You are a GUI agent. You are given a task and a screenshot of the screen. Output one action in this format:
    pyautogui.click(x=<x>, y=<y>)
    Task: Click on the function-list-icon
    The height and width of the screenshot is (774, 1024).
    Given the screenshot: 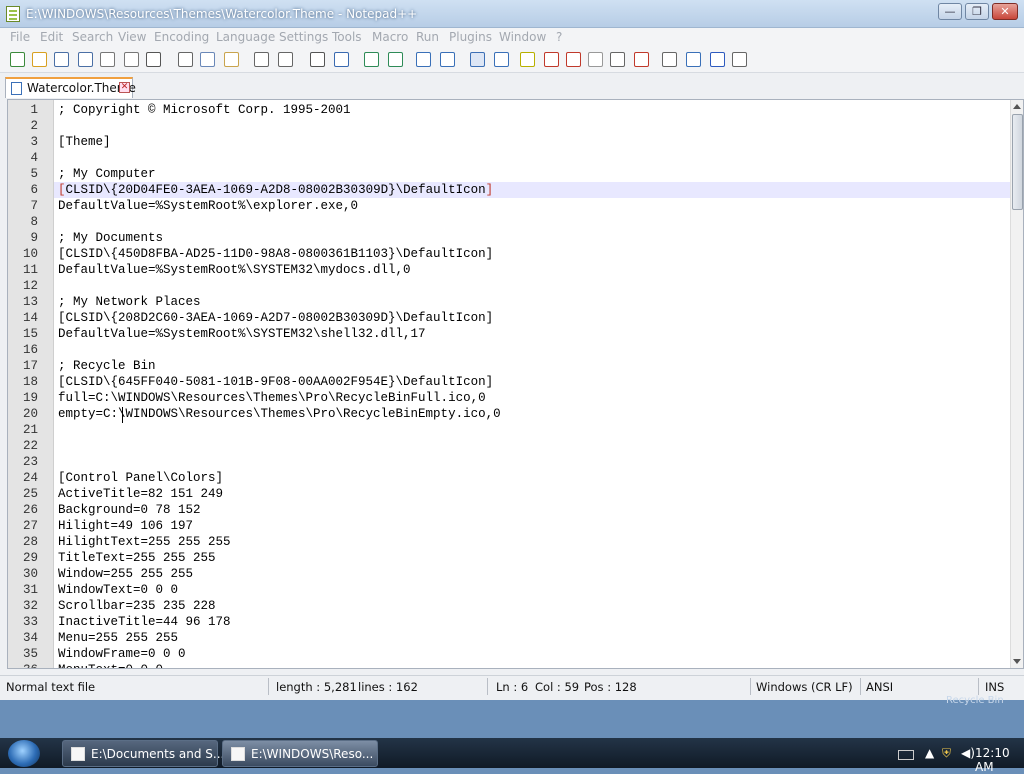 What is the action you would take?
    pyautogui.click(x=573, y=59)
    